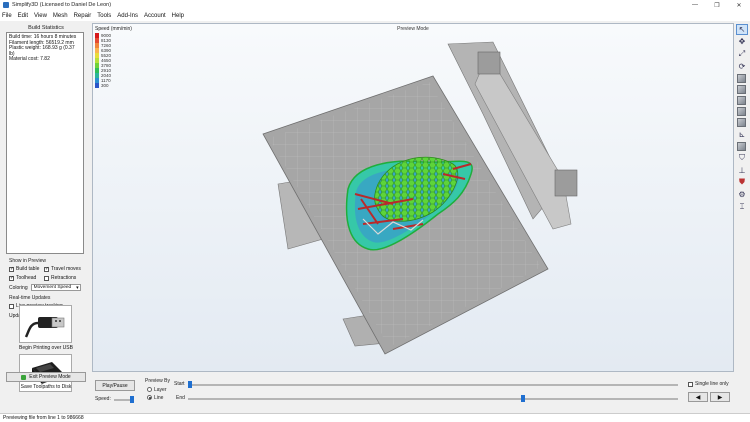 Image resolution: width=750 pixels, height=422 pixels. What do you see at coordinates (30, 298) in the screenshot?
I see `realtime-updates-label: Real-time Updates` at bounding box center [30, 298].